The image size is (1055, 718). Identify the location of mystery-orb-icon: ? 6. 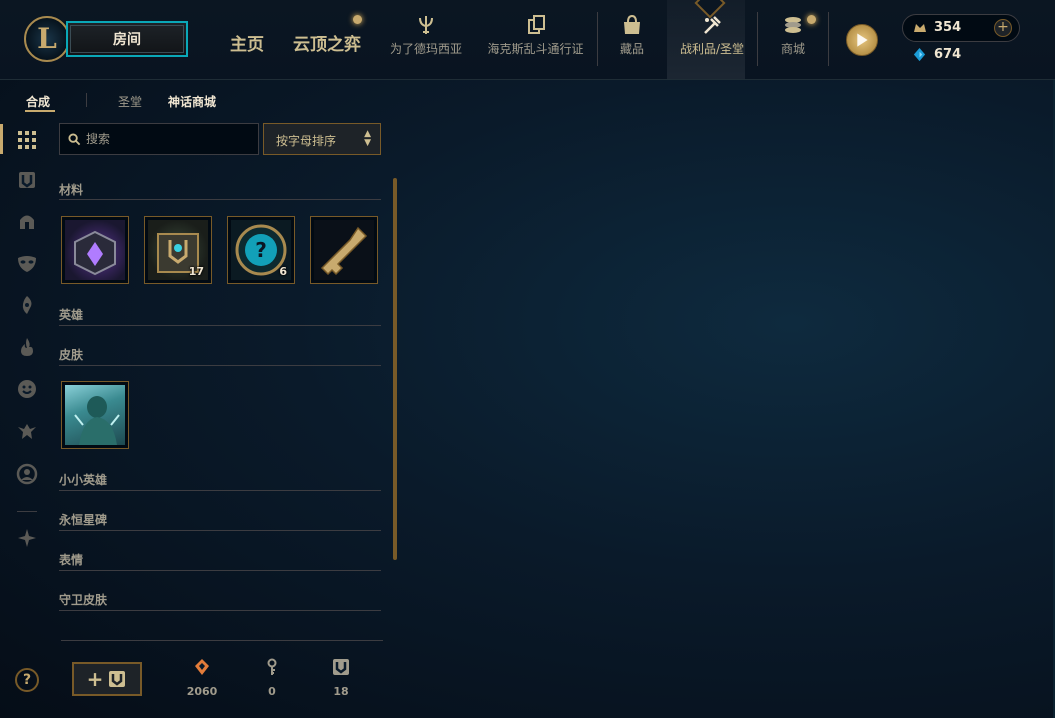
(261, 250).